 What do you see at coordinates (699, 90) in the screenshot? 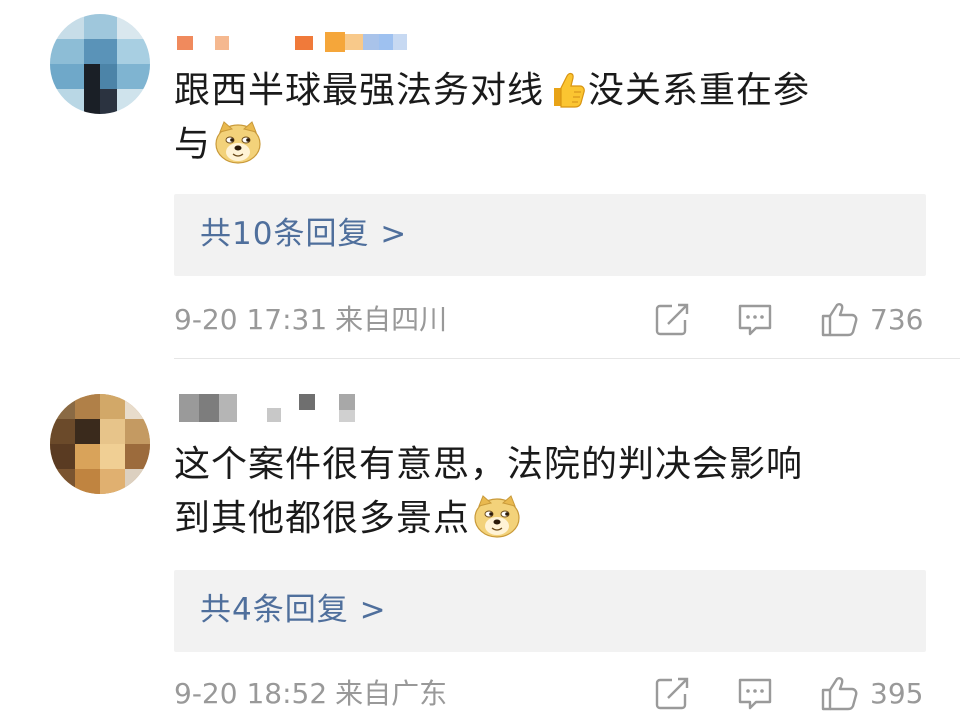
I see `comment-text-part: 没关系重在参` at bounding box center [699, 90].